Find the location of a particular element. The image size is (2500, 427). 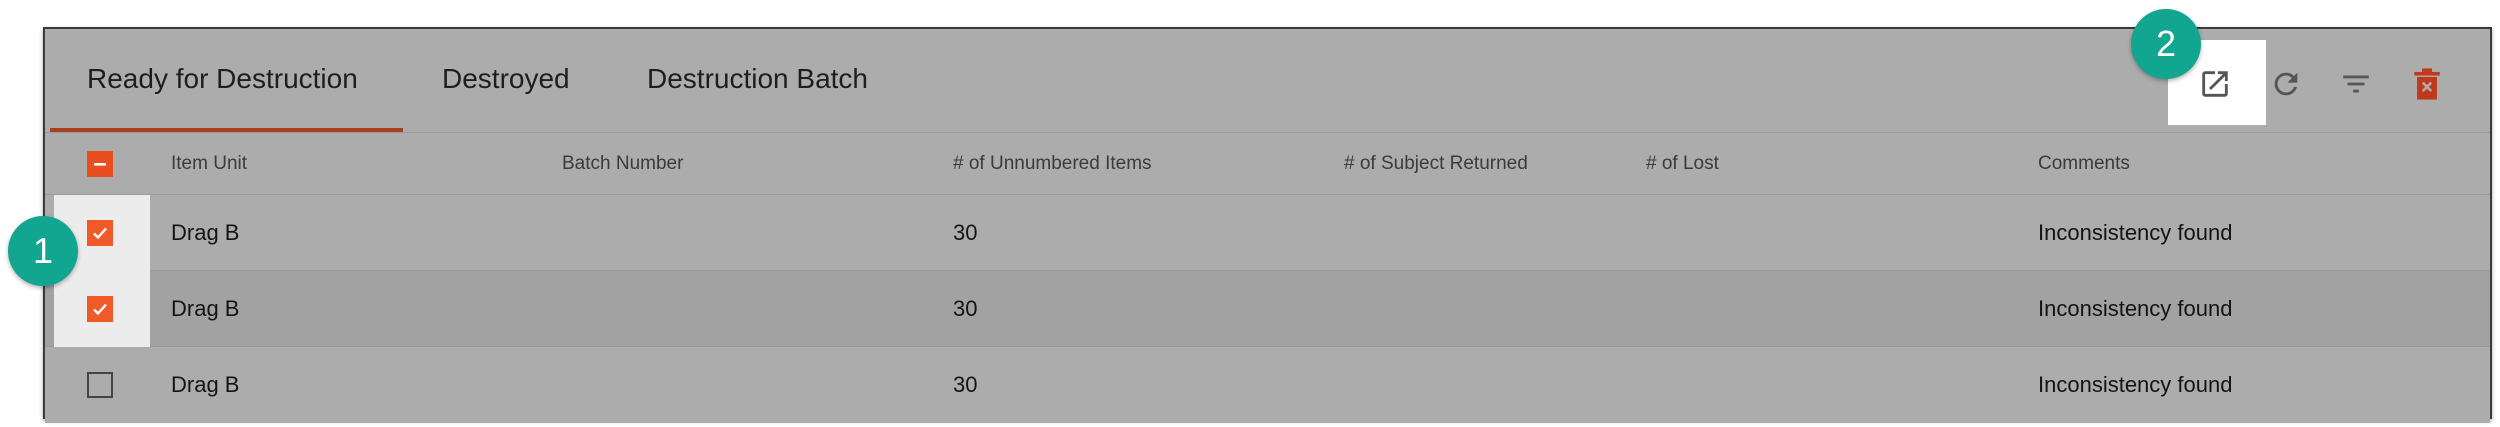

indeterminate-icon is located at coordinates (100, 164).